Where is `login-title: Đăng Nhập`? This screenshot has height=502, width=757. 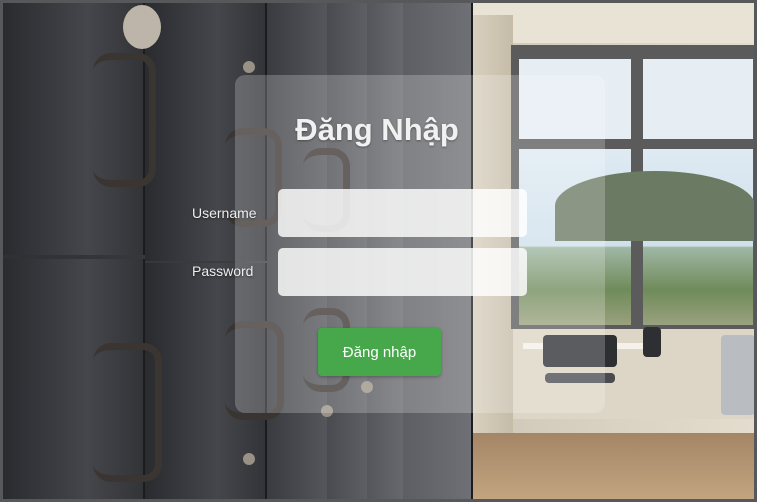
login-title: Đăng Nhập is located at coordinates (377, 129).